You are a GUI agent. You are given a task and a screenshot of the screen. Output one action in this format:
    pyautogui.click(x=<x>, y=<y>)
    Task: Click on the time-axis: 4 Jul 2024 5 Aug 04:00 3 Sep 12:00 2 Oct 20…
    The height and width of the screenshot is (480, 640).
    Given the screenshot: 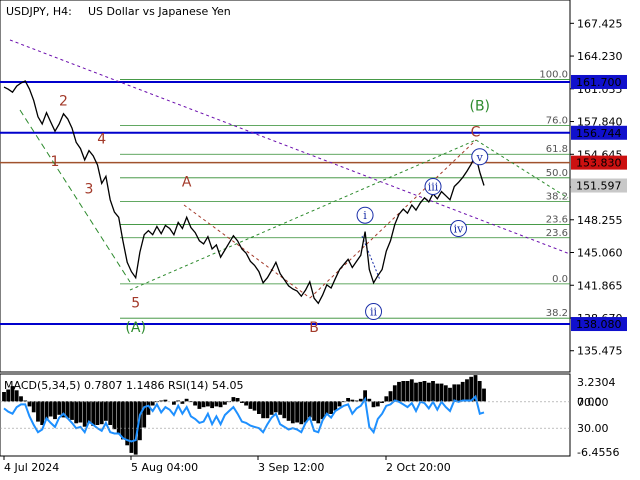 What is the action you would take?
    pyautogui.click(x=227, y=465)
    